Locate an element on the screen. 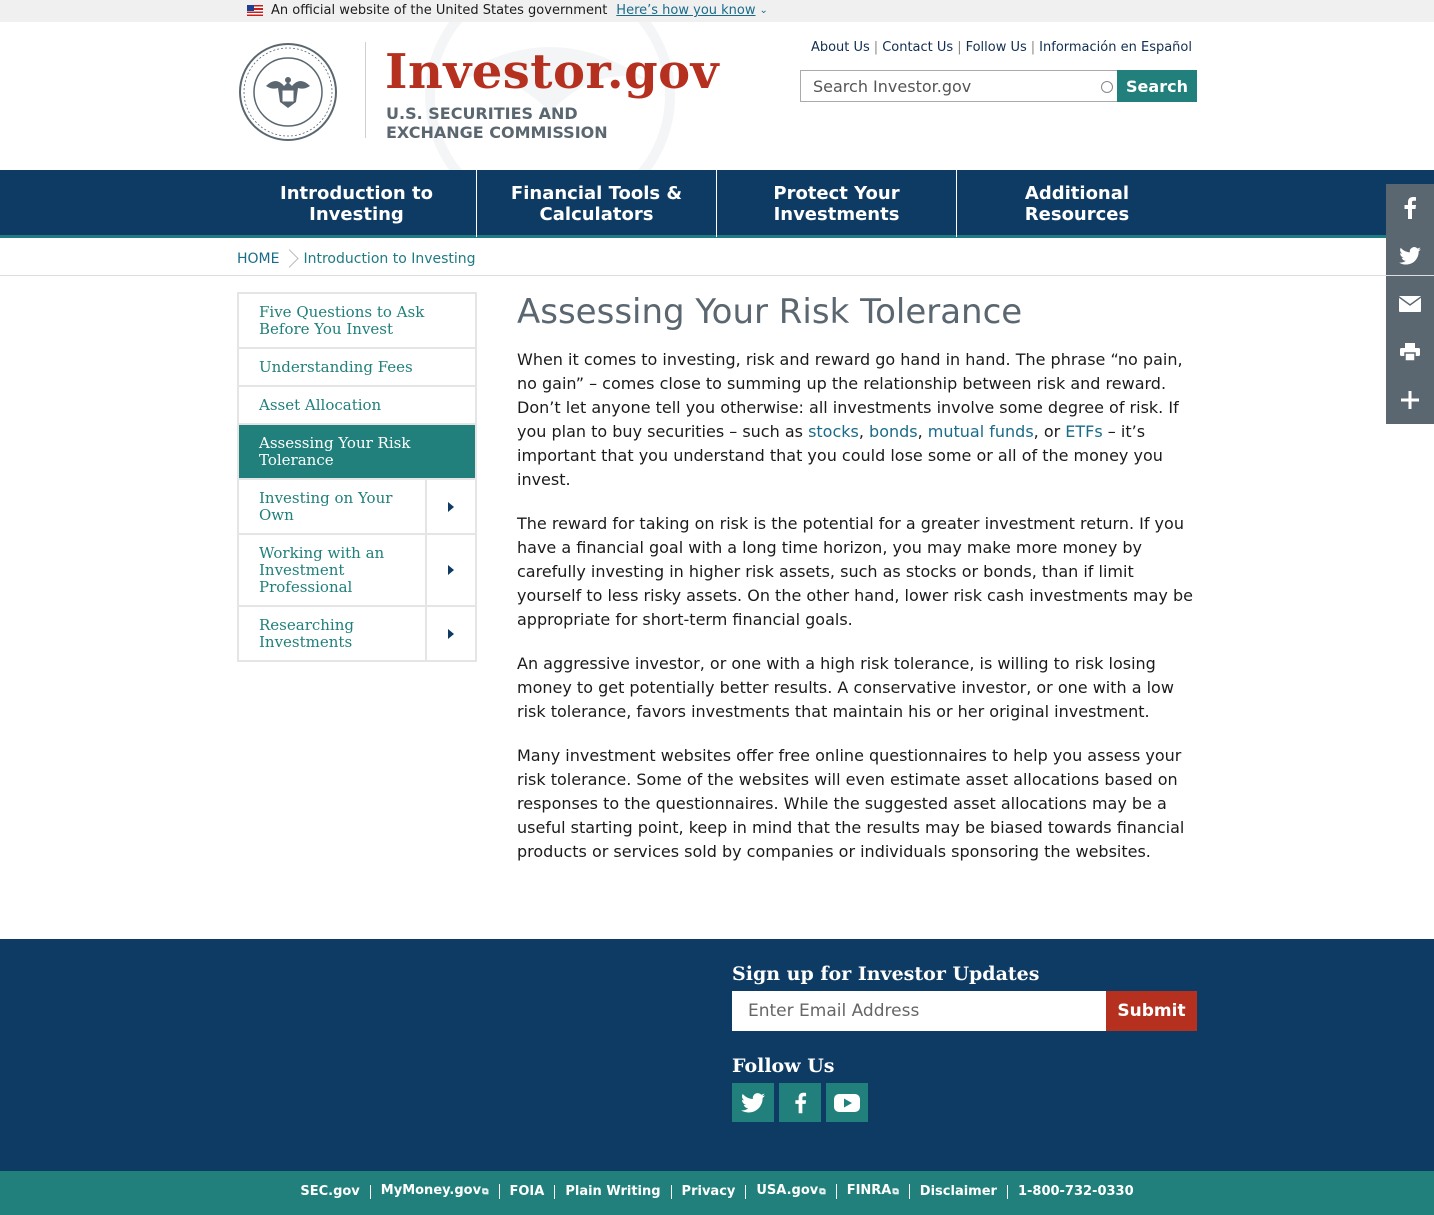 The image size is (1434, 1215). sidebar-item-asset-allocation: Asset Allocation is located at coordinates (357, 406).